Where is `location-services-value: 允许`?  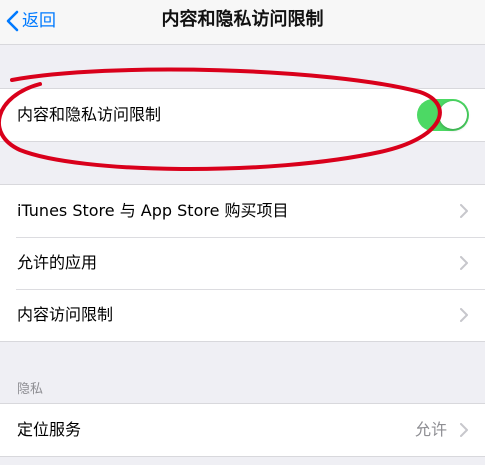 location-services-value: 允许 is located at coordinates (430, 429).